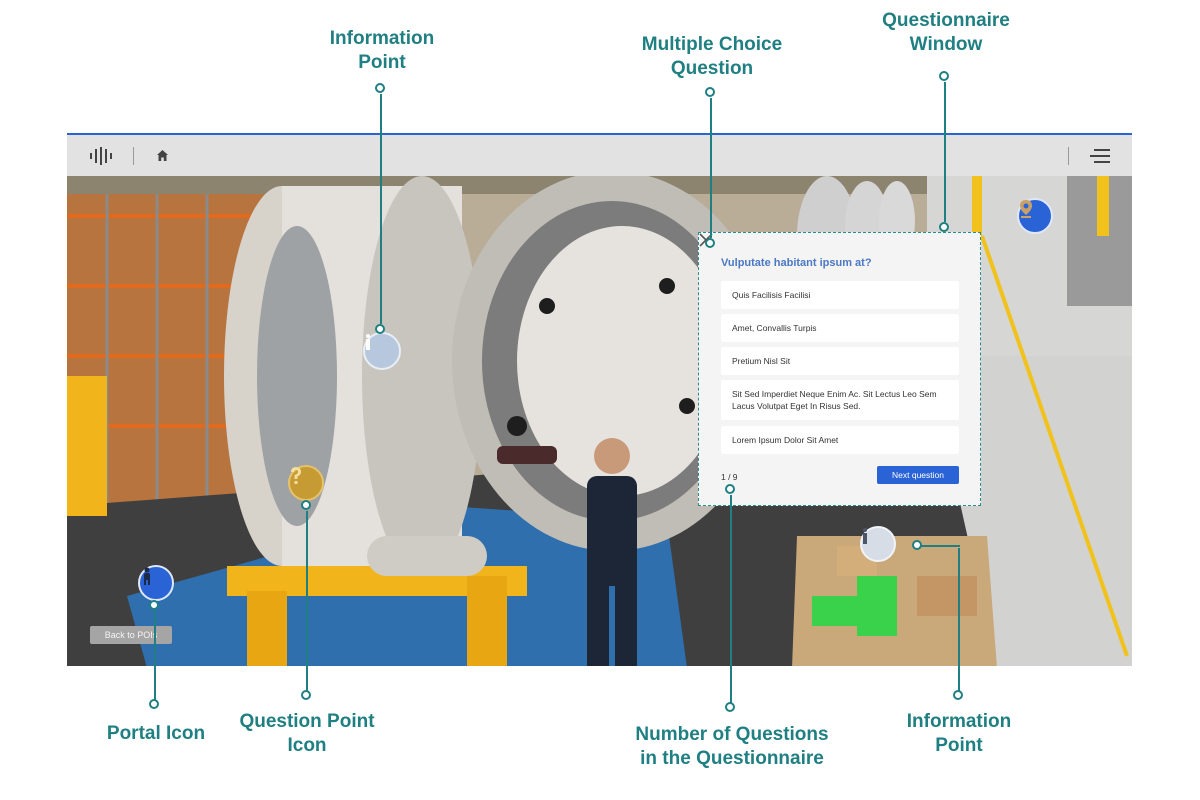  Describe the element at coordinates (382, 51) in the screenshot. I see `callout-information-point-top: Information Point` at that location.